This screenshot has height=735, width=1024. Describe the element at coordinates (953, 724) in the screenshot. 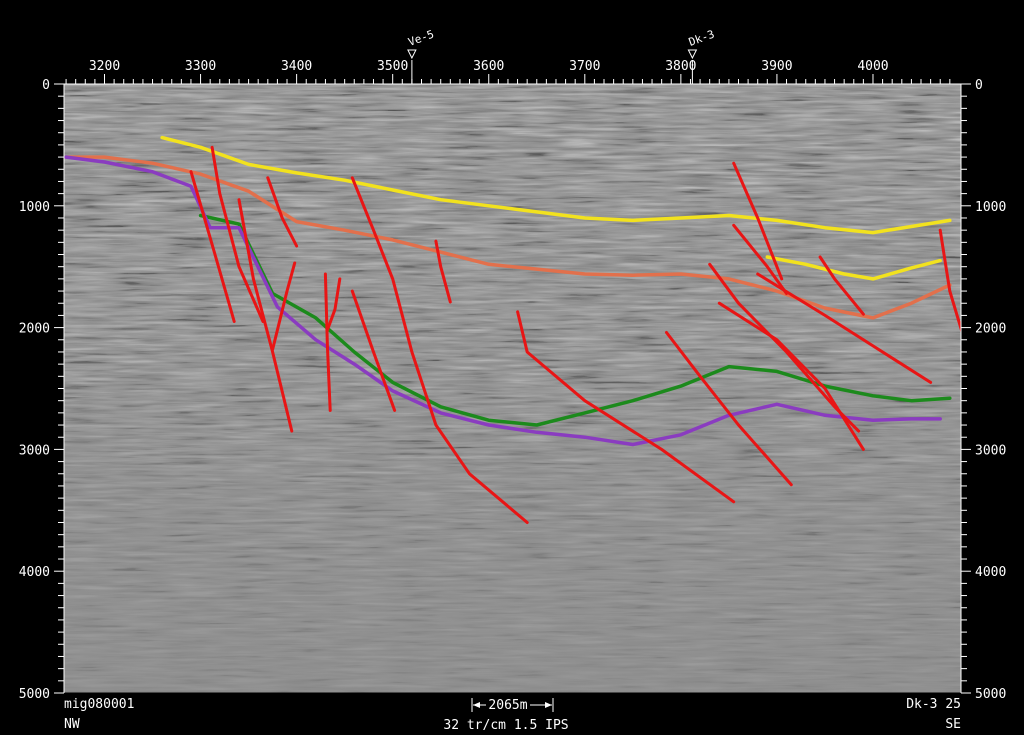

I see `right-direction: SE` at that location.